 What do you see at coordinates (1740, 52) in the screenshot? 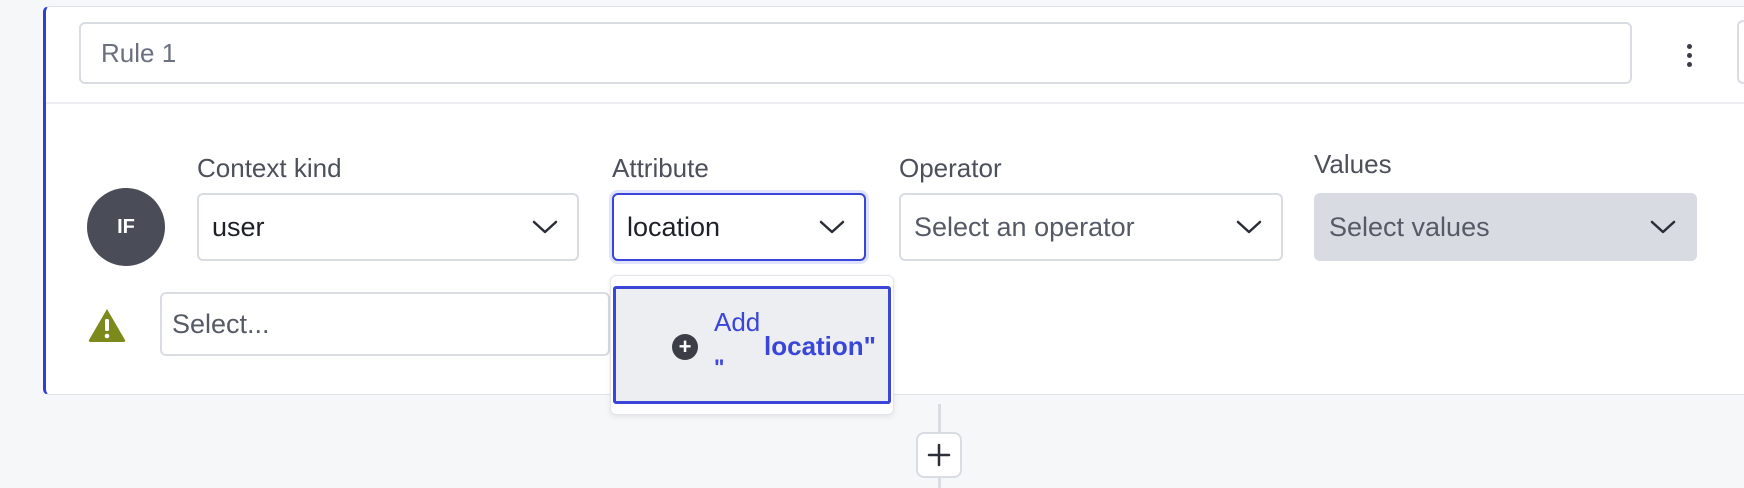
I see `partial-control` at bounding box center [1740, 52].